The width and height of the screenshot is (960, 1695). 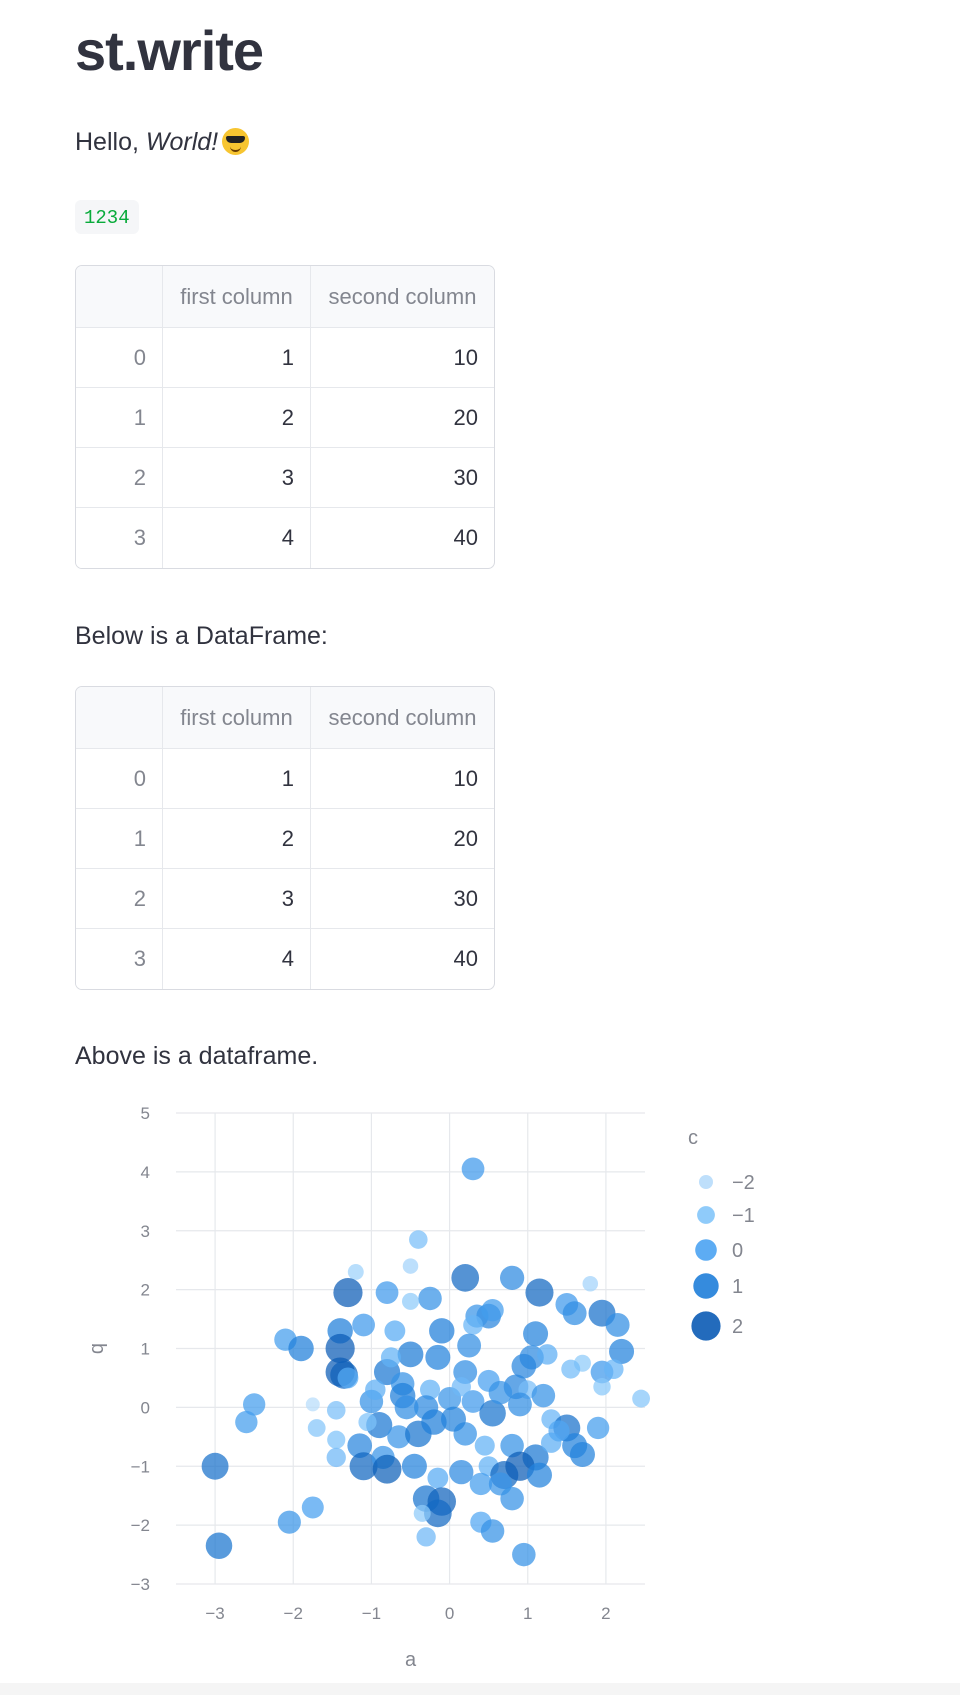 I want to click on table-row: 1 2 20, so click(x=285, y=418).